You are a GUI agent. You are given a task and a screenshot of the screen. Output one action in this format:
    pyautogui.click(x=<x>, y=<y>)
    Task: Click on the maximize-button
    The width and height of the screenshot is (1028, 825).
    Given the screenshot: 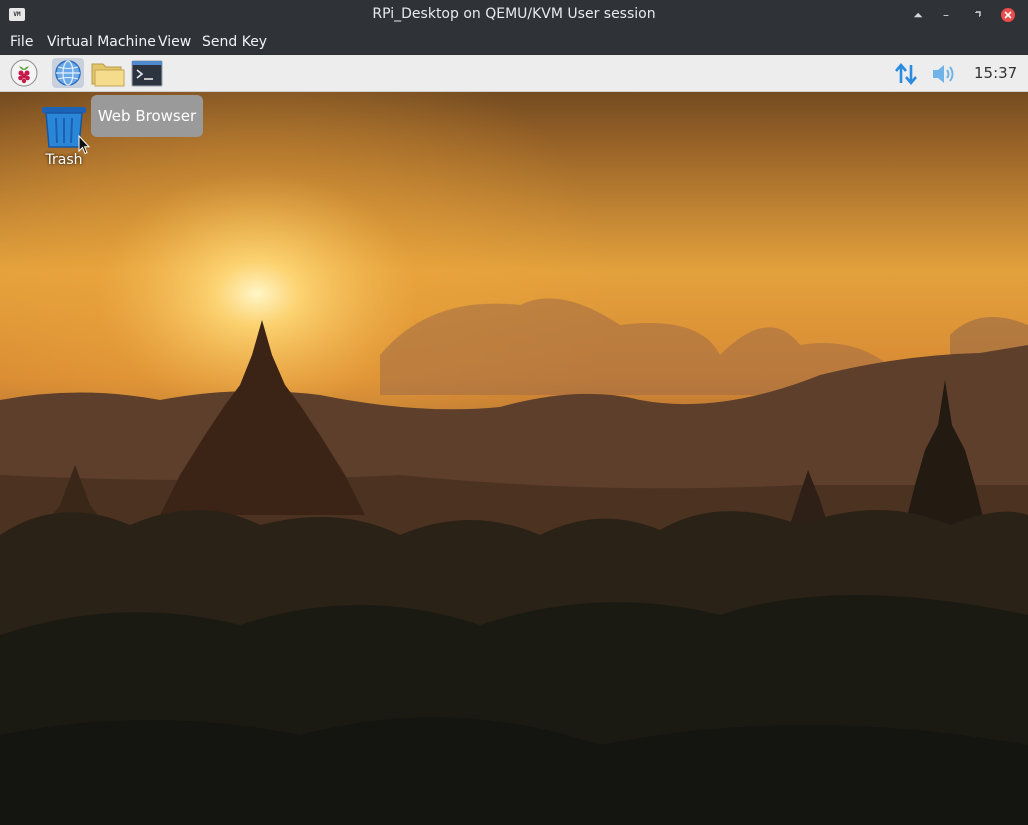 What is the action you would take?
    pyautogui.click(x=978, y=15)
    